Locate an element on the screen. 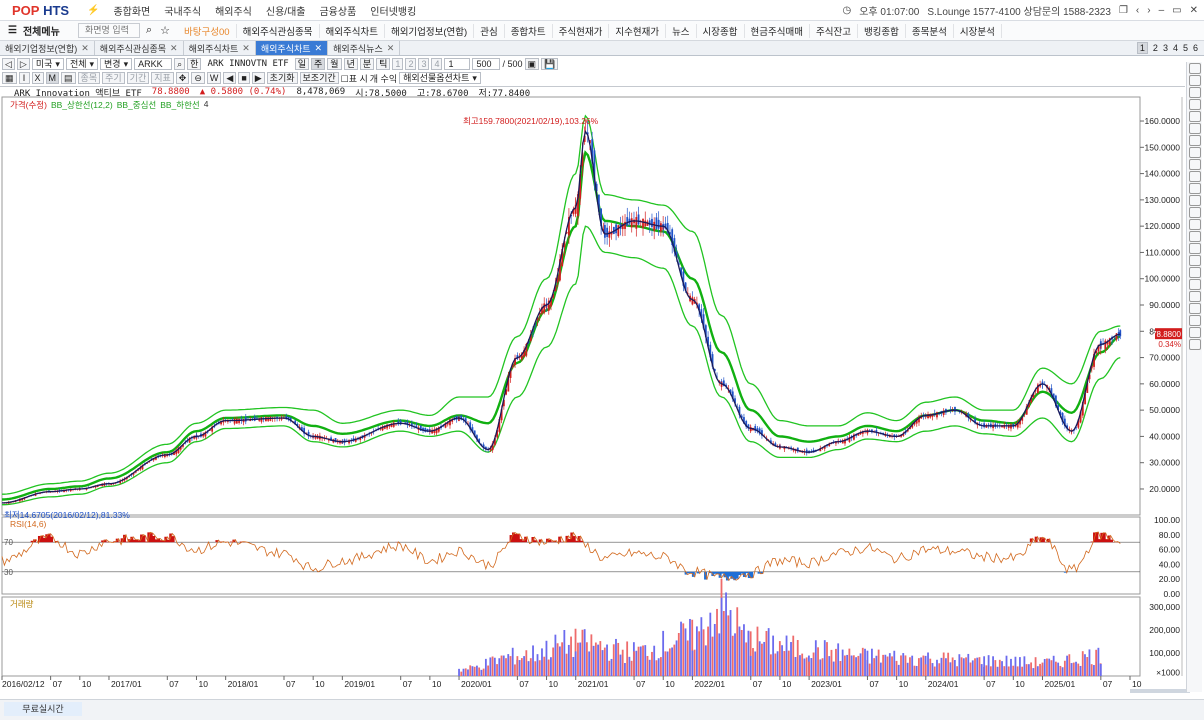 This screenshot has height=720, width=1204. x-tick-label: 10 is located at coordinates (87, 684).